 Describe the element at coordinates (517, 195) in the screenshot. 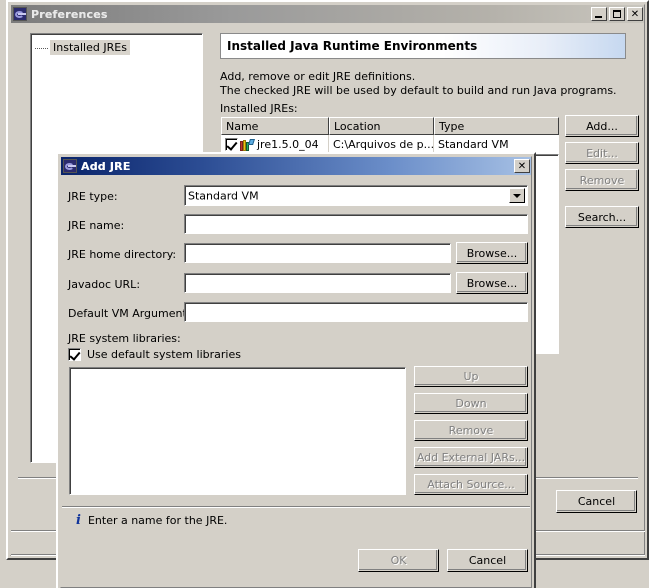

I see `chevron-down-icon` at that location.